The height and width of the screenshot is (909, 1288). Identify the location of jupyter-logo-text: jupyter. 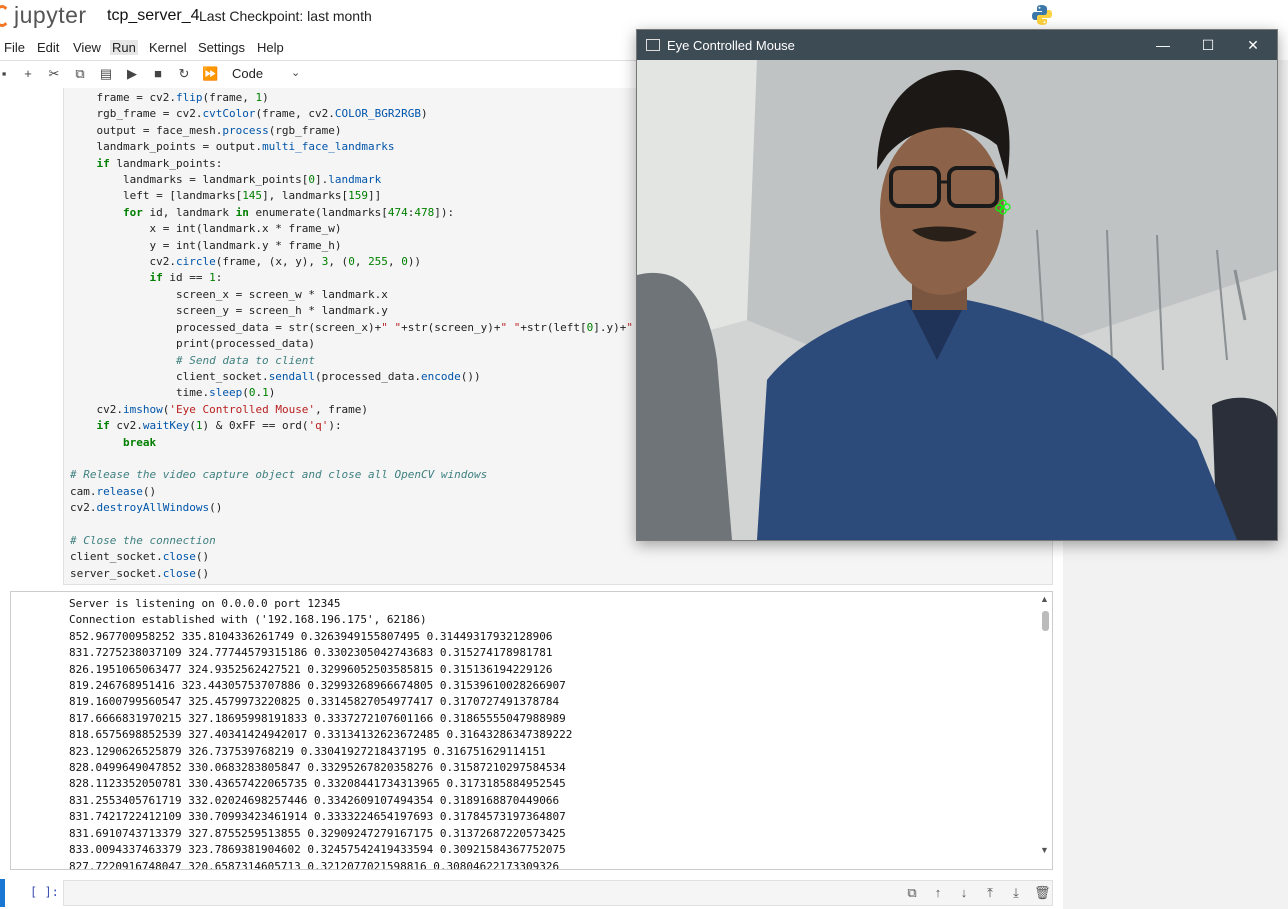
(50, 15).